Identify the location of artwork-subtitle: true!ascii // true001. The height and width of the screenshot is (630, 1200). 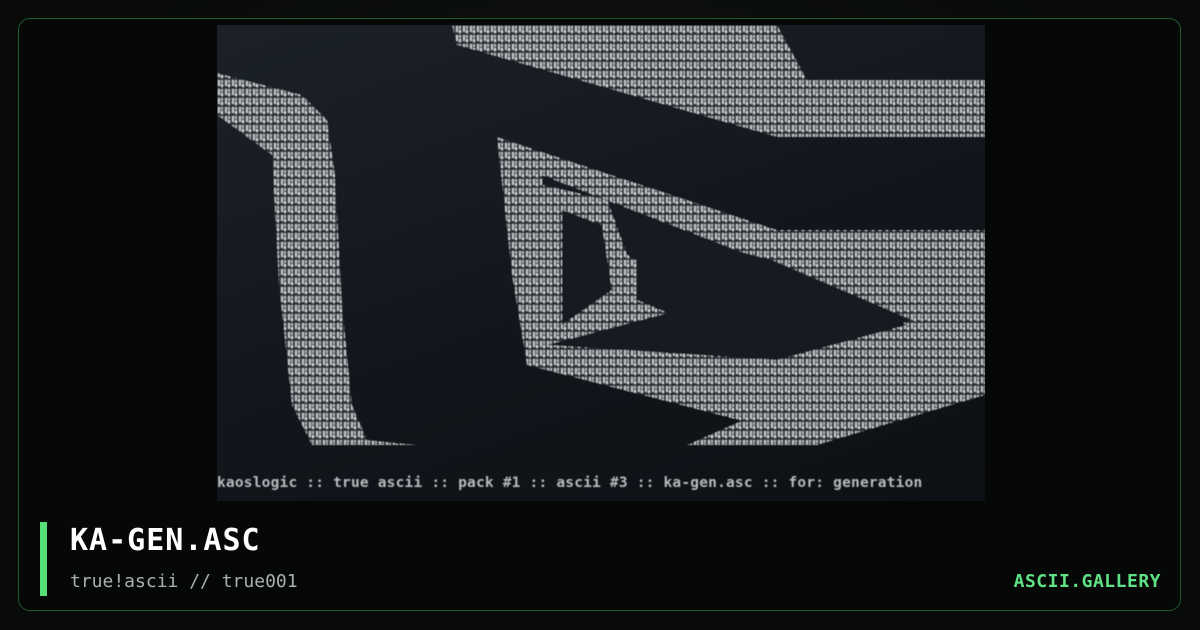
(184, 581).